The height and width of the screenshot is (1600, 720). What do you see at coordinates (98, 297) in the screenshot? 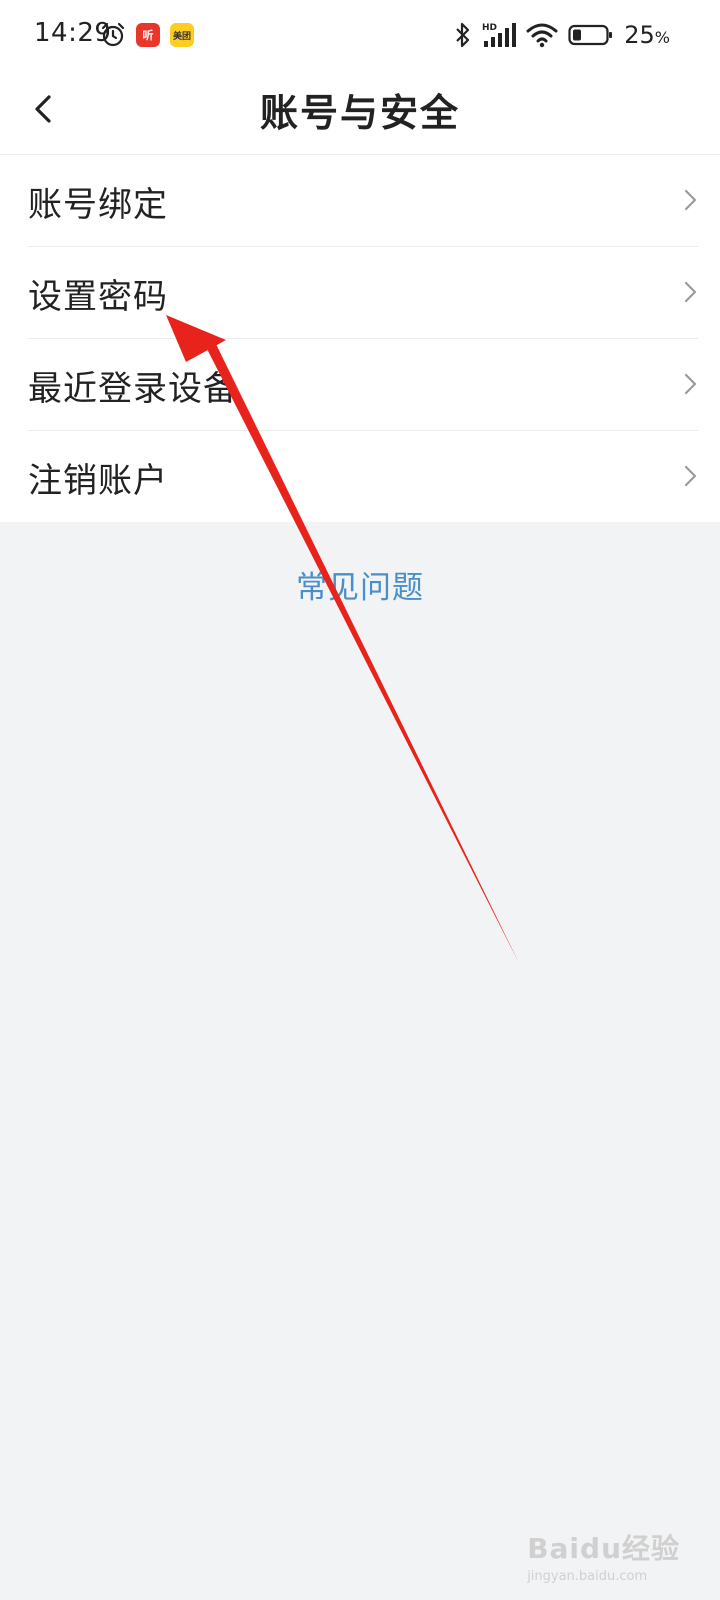
I see `menu-item-label: 设置密码` at bounding box center [98, 297].